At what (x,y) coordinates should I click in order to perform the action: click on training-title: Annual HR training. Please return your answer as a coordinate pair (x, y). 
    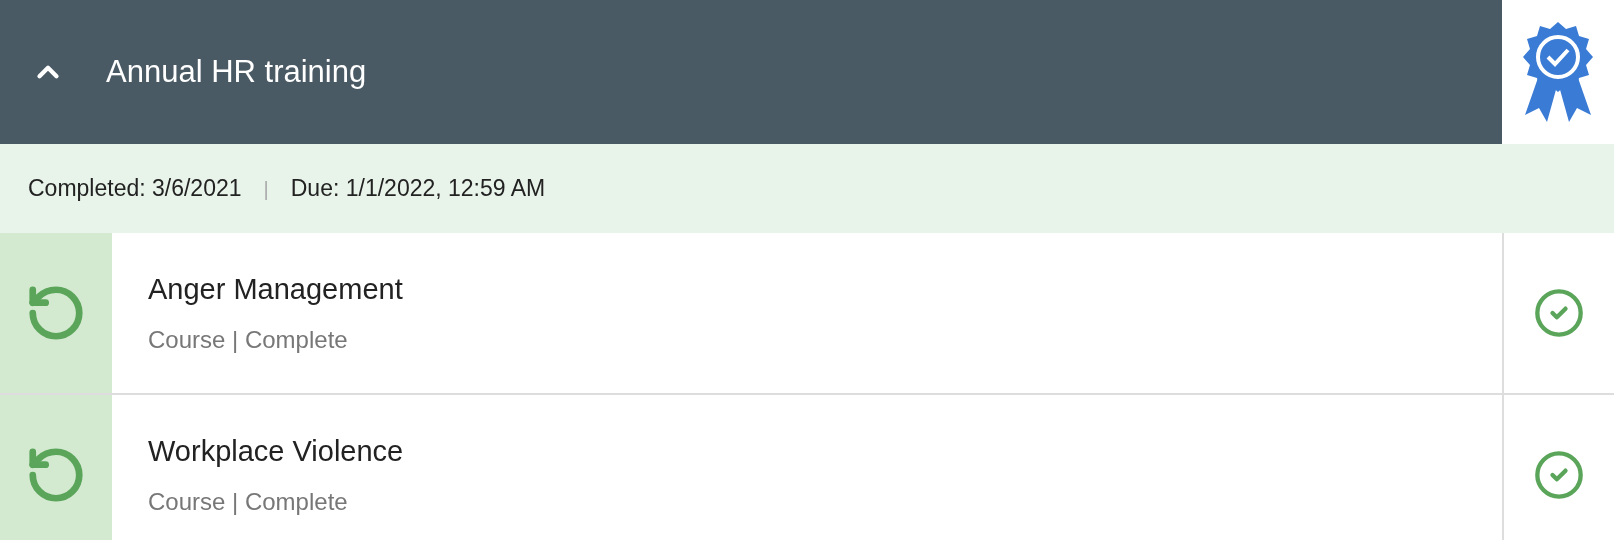
    Looking at the image, I should click on (236, 71).